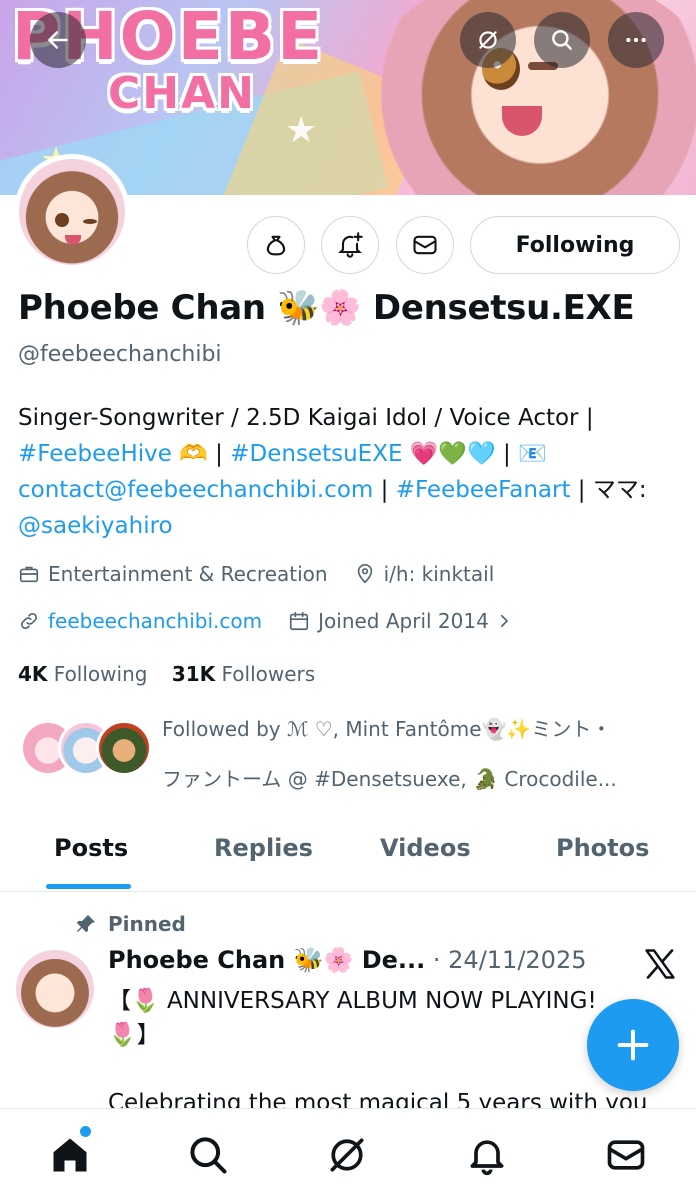 This screenshot has width=696, height=1200. I want to click on search-button, so click(562, 40).